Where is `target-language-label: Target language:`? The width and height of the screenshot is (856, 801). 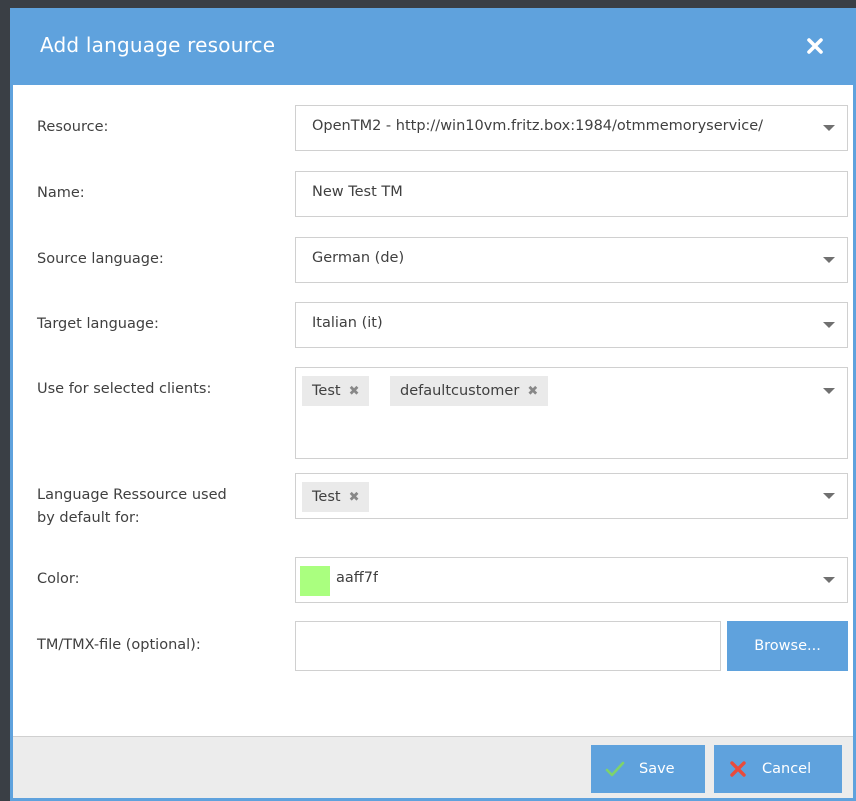 target-language-label: Target language: is located at coordinates (98, 324).